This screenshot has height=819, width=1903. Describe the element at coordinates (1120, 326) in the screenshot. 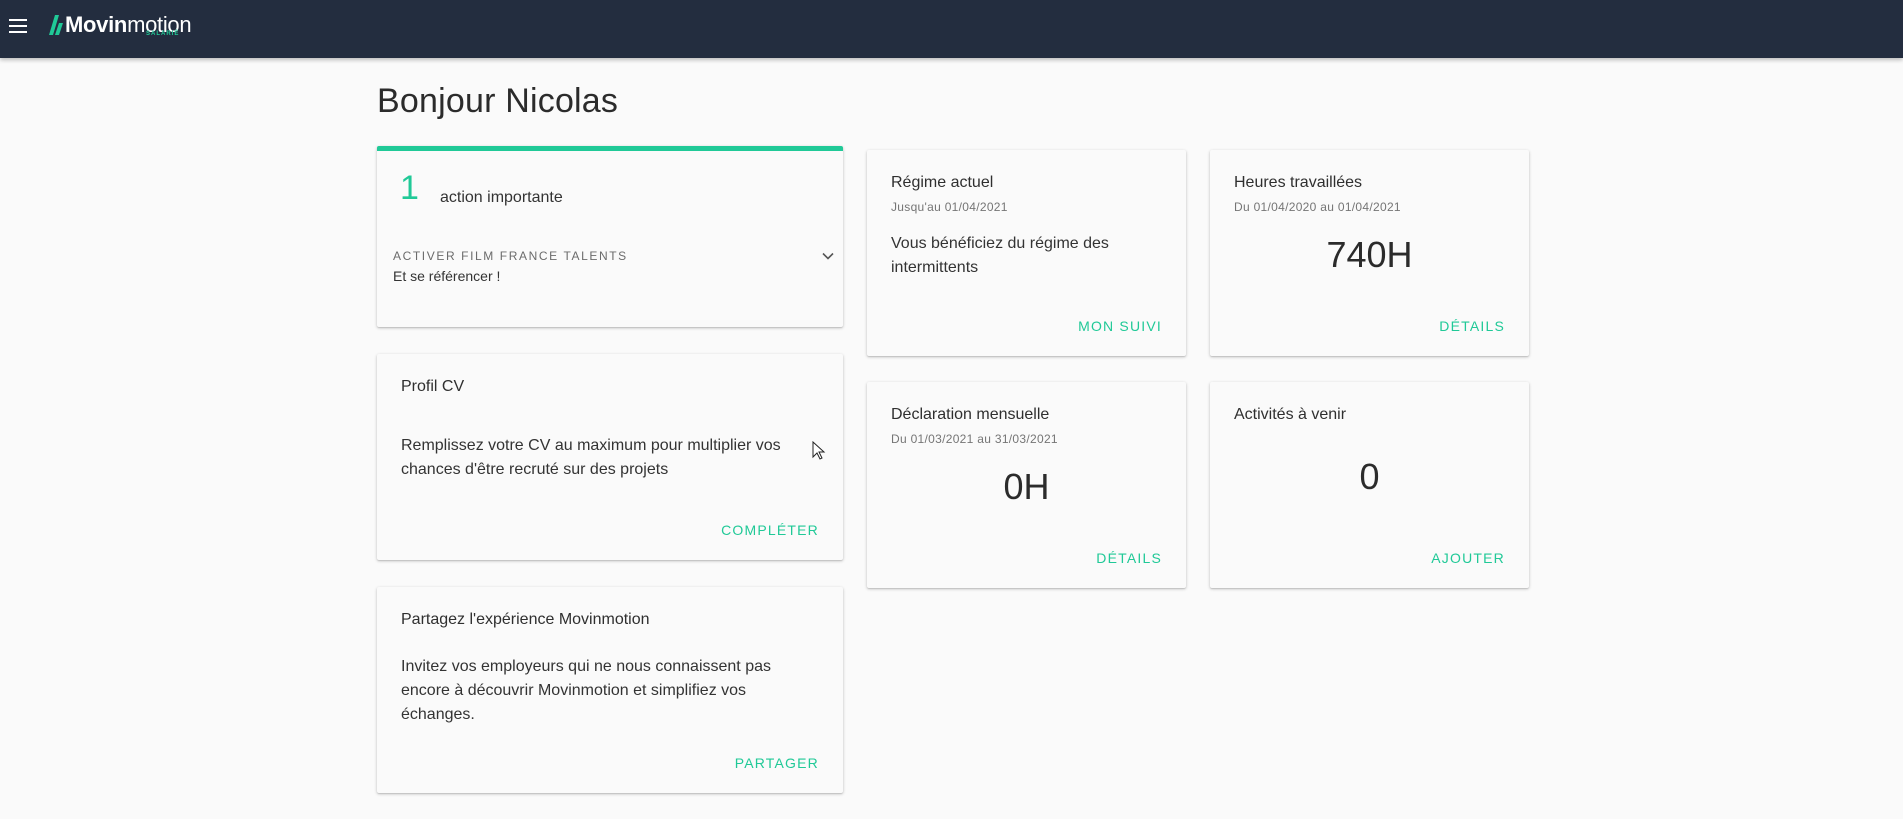

I see `my-follow-up-button: MON SUIVI` at that location.